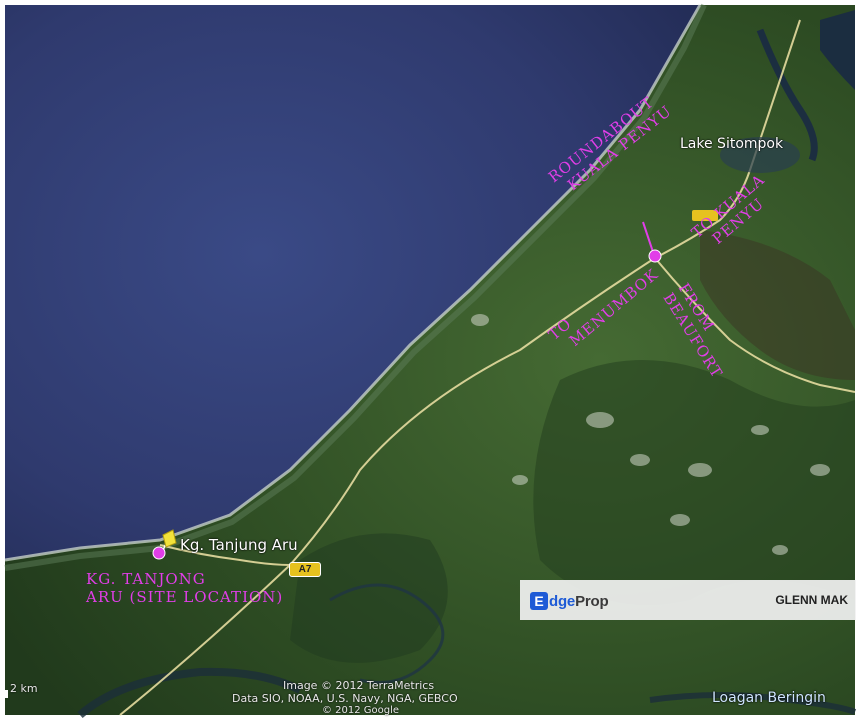 Image resolution: width=860 pixels, height=720 pixels. I want to click on annotation-site-location: KG. TANJONG ARU (SITE LOCATION), so click(184, 588).